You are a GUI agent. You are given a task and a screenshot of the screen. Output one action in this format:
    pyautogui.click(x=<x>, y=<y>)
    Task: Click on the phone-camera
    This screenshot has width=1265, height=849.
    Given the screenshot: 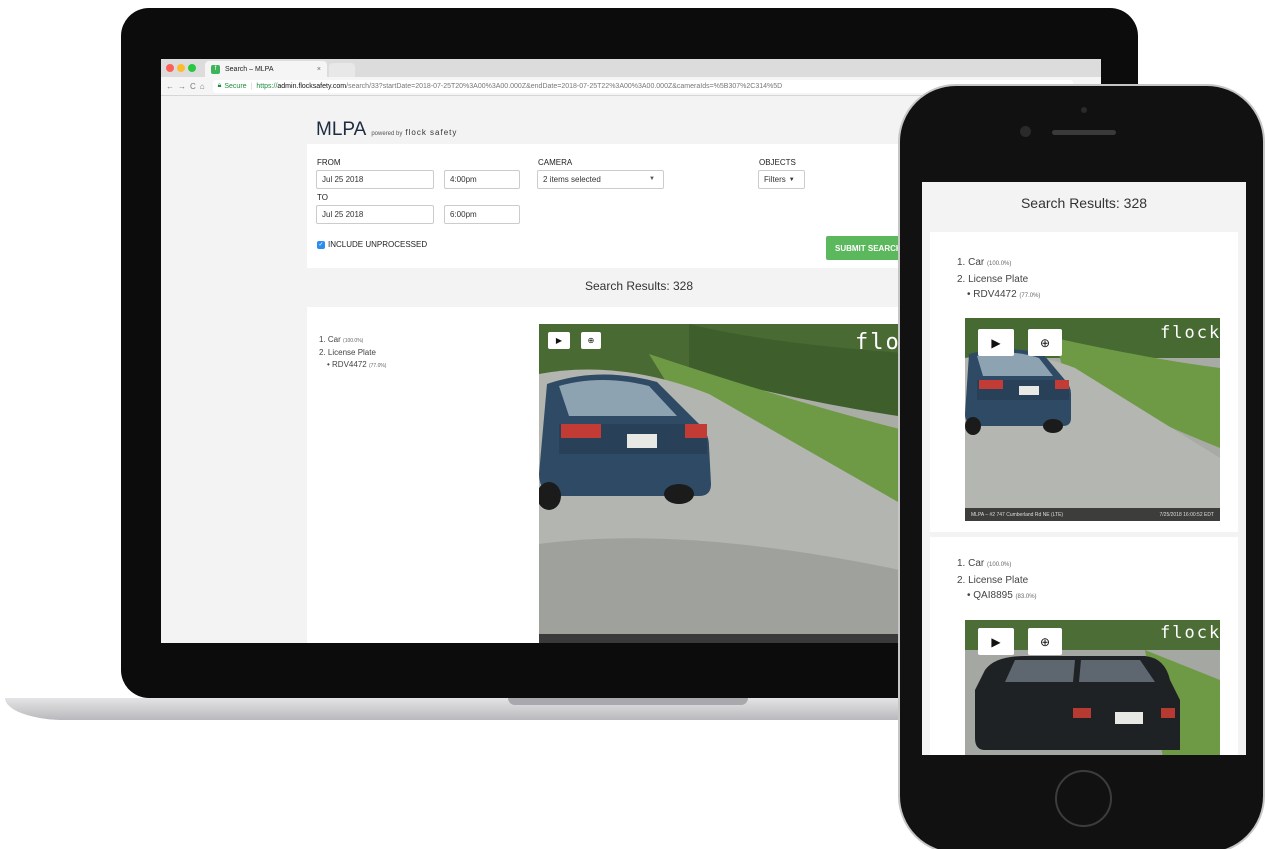 What is the action you would take?
    pyautogui.click(x=1025, y=131)
    